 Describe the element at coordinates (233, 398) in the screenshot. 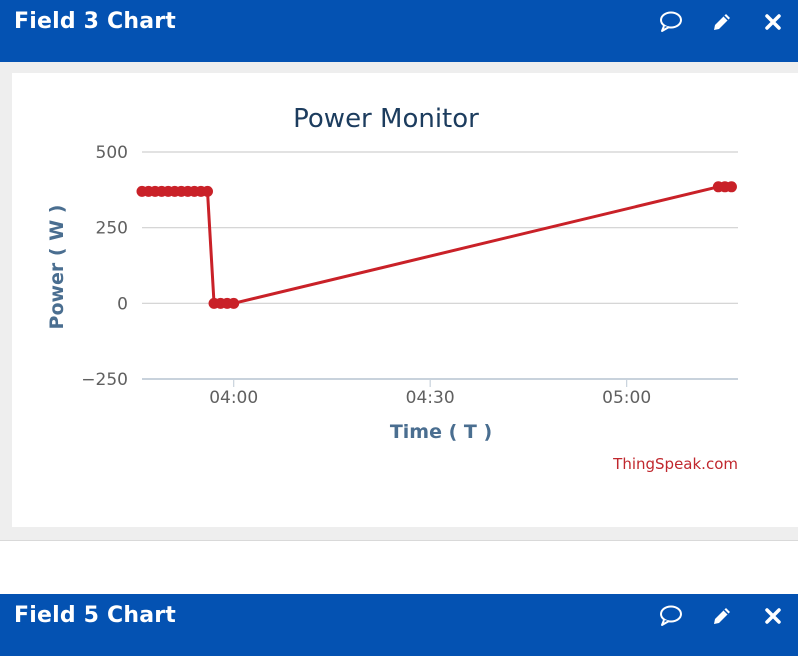

I see `x-tick-label: 04:00` at that location.